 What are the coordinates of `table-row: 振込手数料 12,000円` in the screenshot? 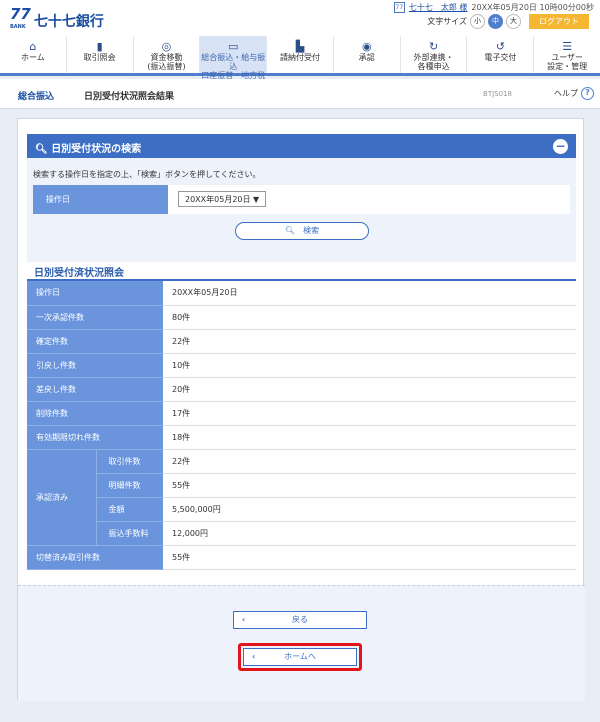 It's located at (301, 533).